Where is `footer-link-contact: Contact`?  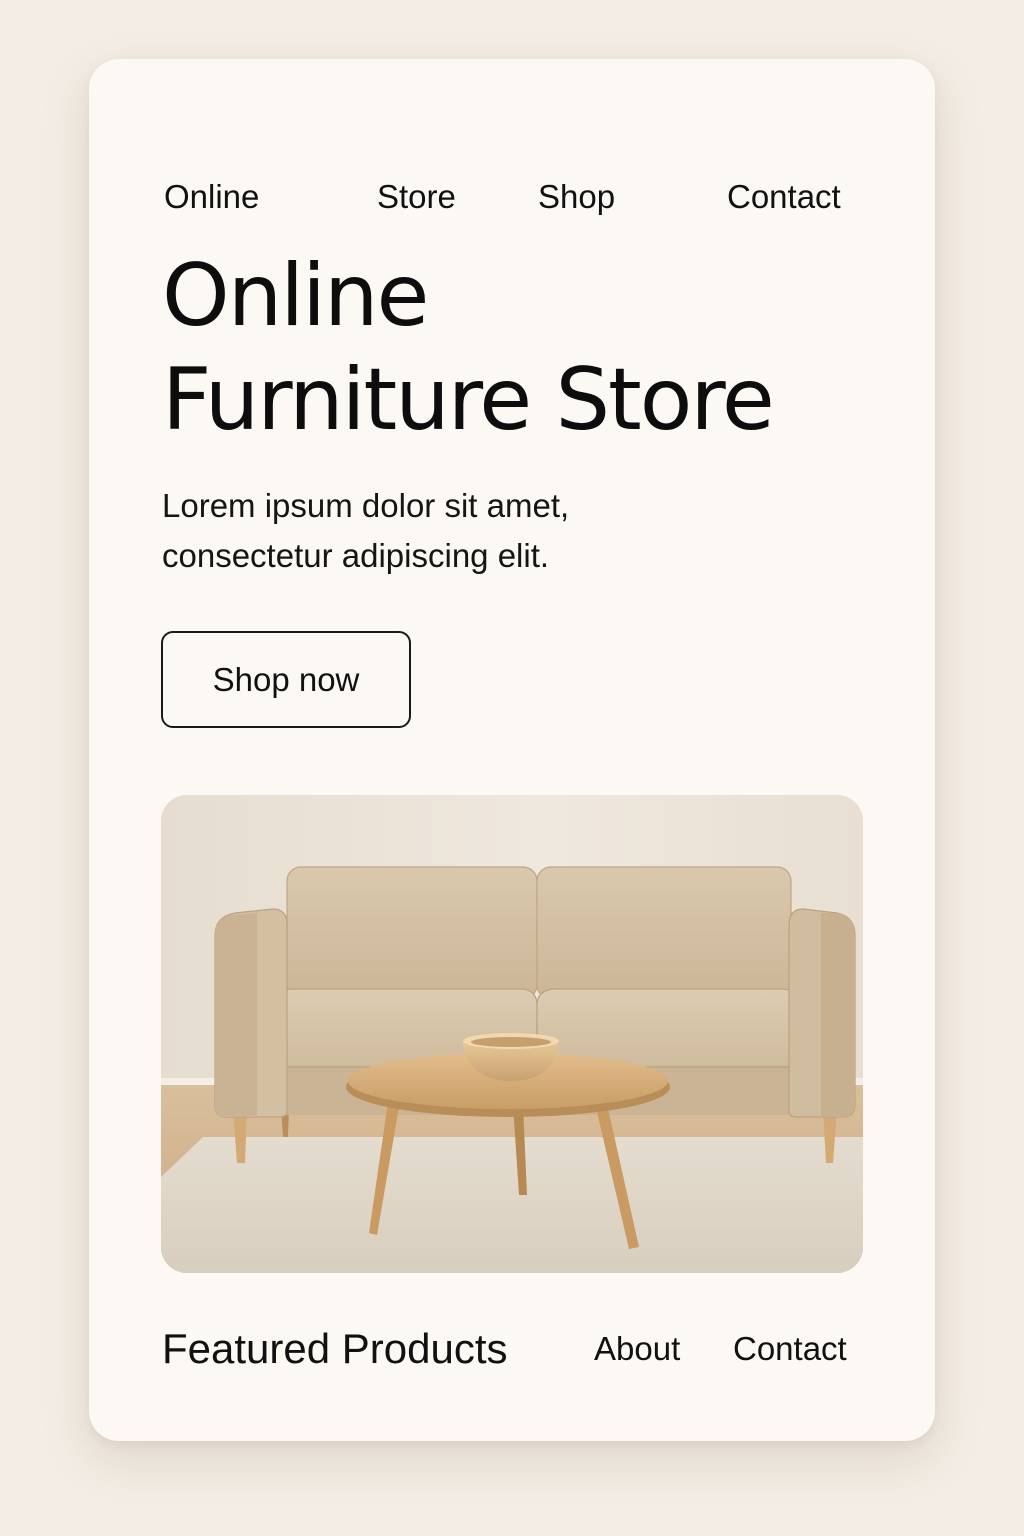
footer-link-contact: Contact is located at coordinates (790, 1349).